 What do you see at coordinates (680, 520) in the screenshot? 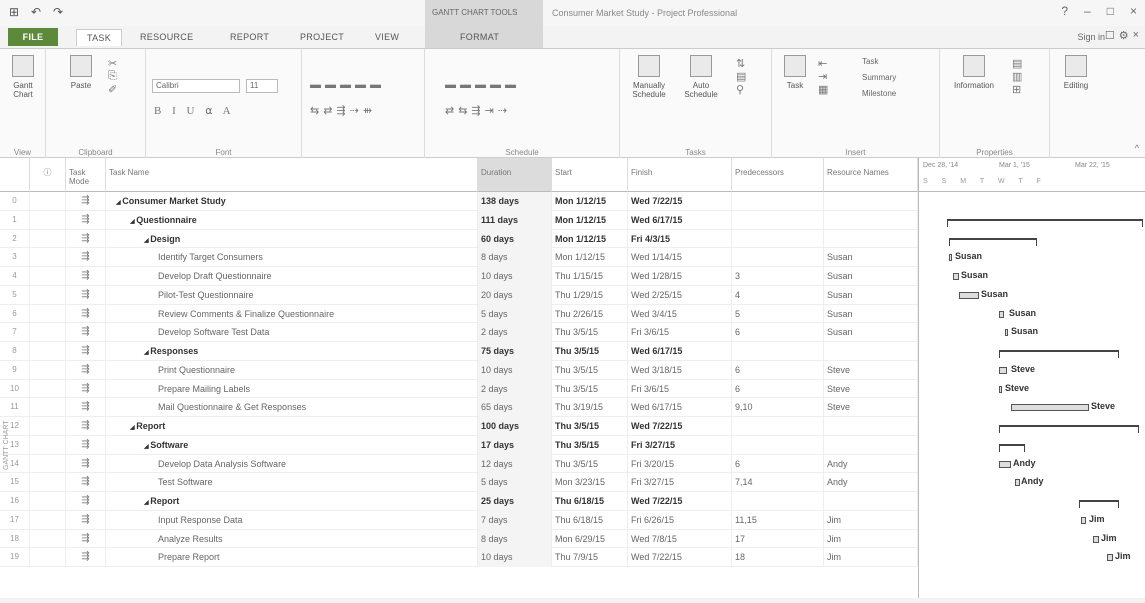
I see `task-finish: Fri 6/26/15` at bounding box center [680, 520].